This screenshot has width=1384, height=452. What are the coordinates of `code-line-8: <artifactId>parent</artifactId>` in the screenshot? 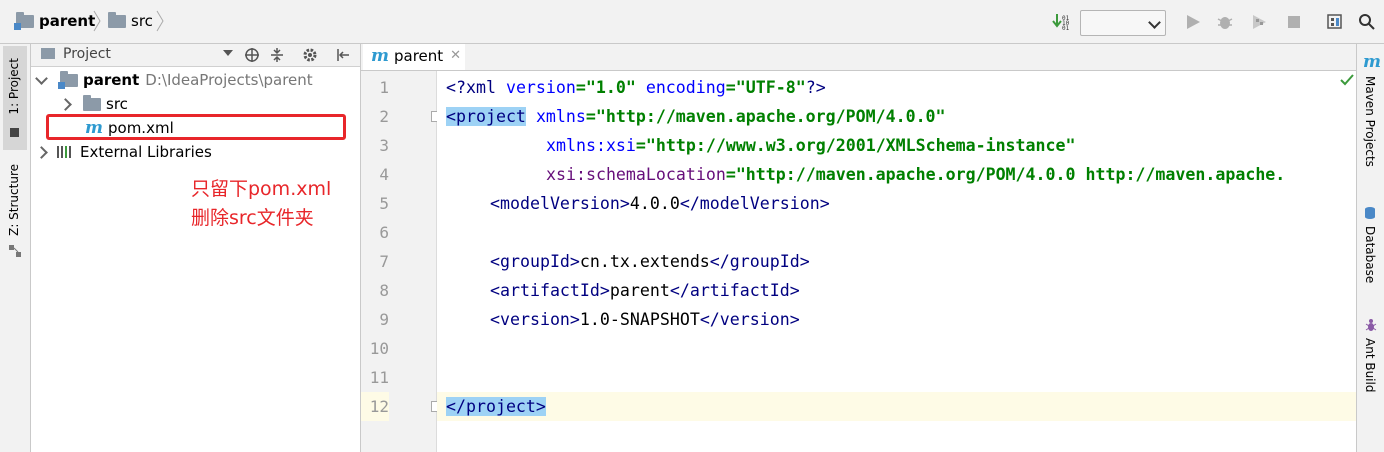 It's located at (645, 290).